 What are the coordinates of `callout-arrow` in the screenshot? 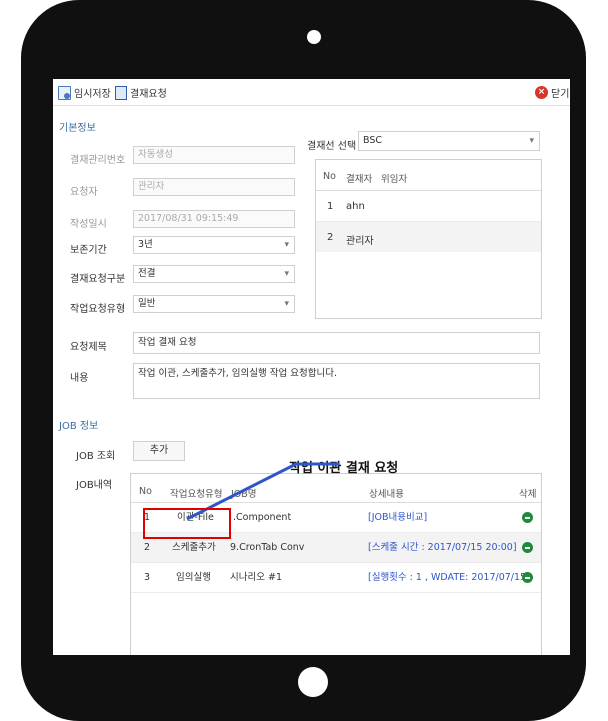 It's located at (262, 491).